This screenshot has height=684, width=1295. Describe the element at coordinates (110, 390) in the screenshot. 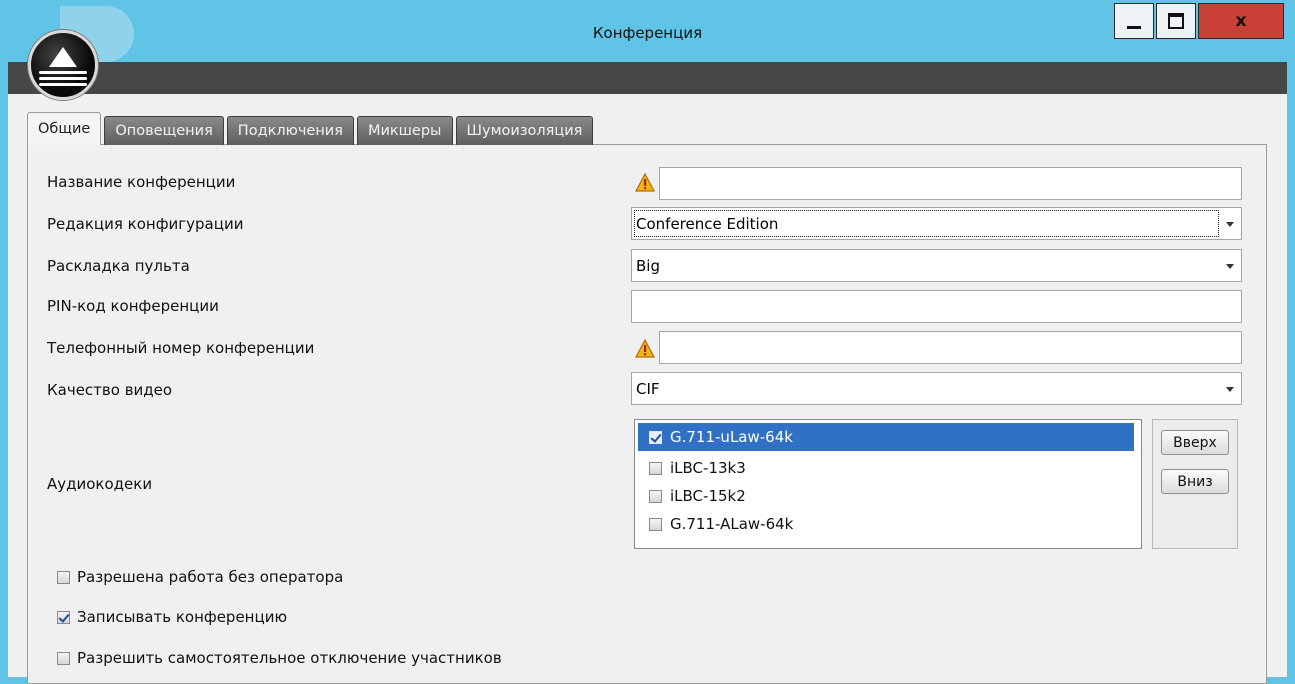

I see `video-quality-label: Качество видео` at that location.